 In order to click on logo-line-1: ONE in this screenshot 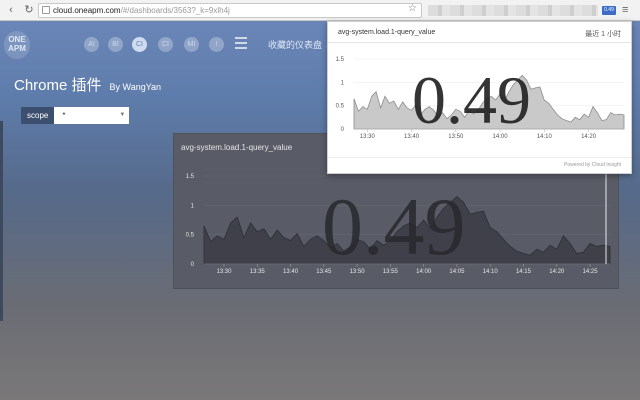, I will do `click(17, 39)`.